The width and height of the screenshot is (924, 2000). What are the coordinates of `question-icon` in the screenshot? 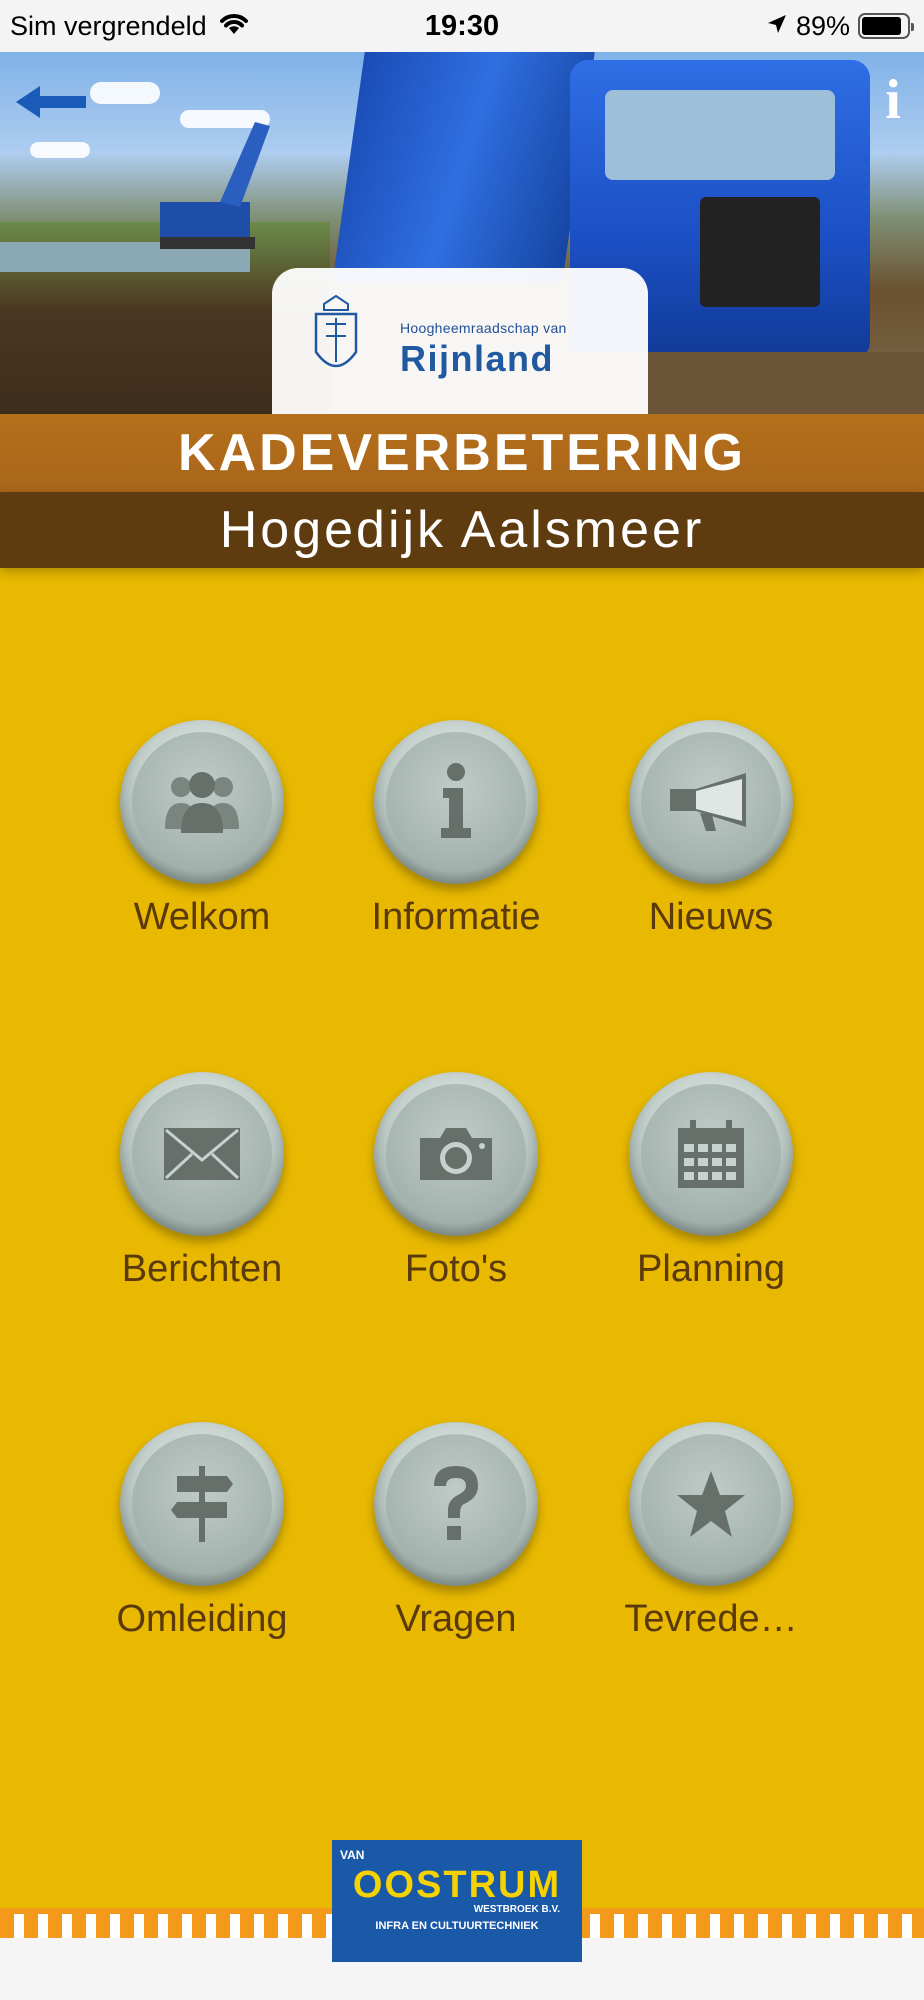 It's located at (456, 1504).